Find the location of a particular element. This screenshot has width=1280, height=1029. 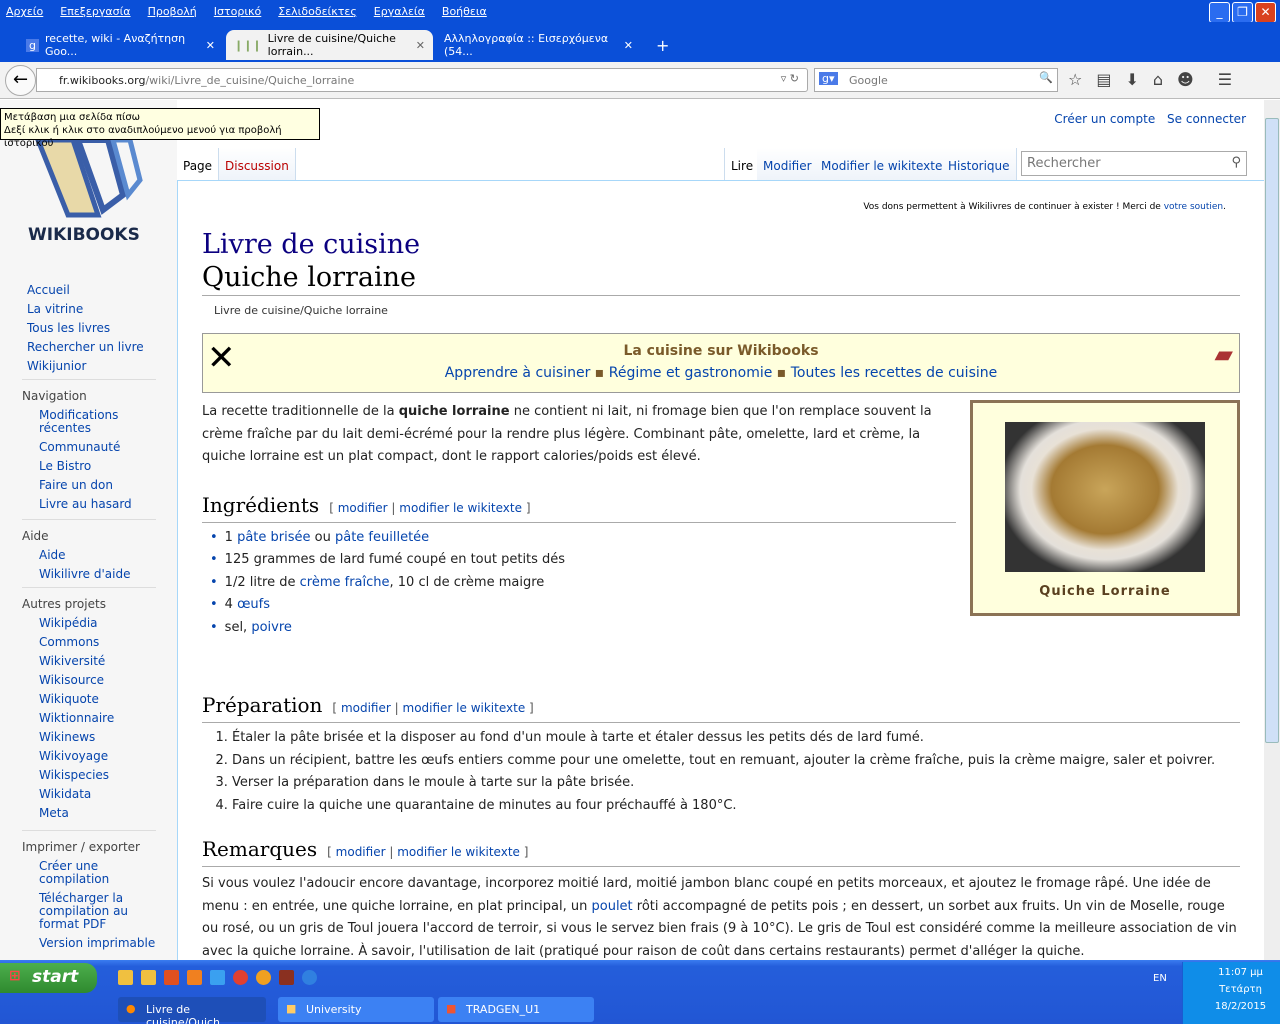

search-icon is located at coordinates (309, 977).